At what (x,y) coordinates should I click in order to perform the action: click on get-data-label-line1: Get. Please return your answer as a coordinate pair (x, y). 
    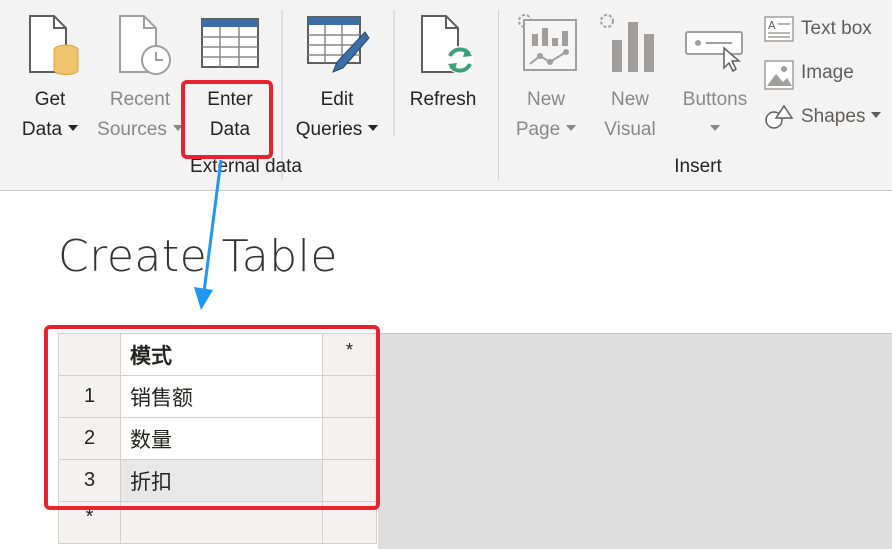
    Looking at the image, I should click on (50, 99).